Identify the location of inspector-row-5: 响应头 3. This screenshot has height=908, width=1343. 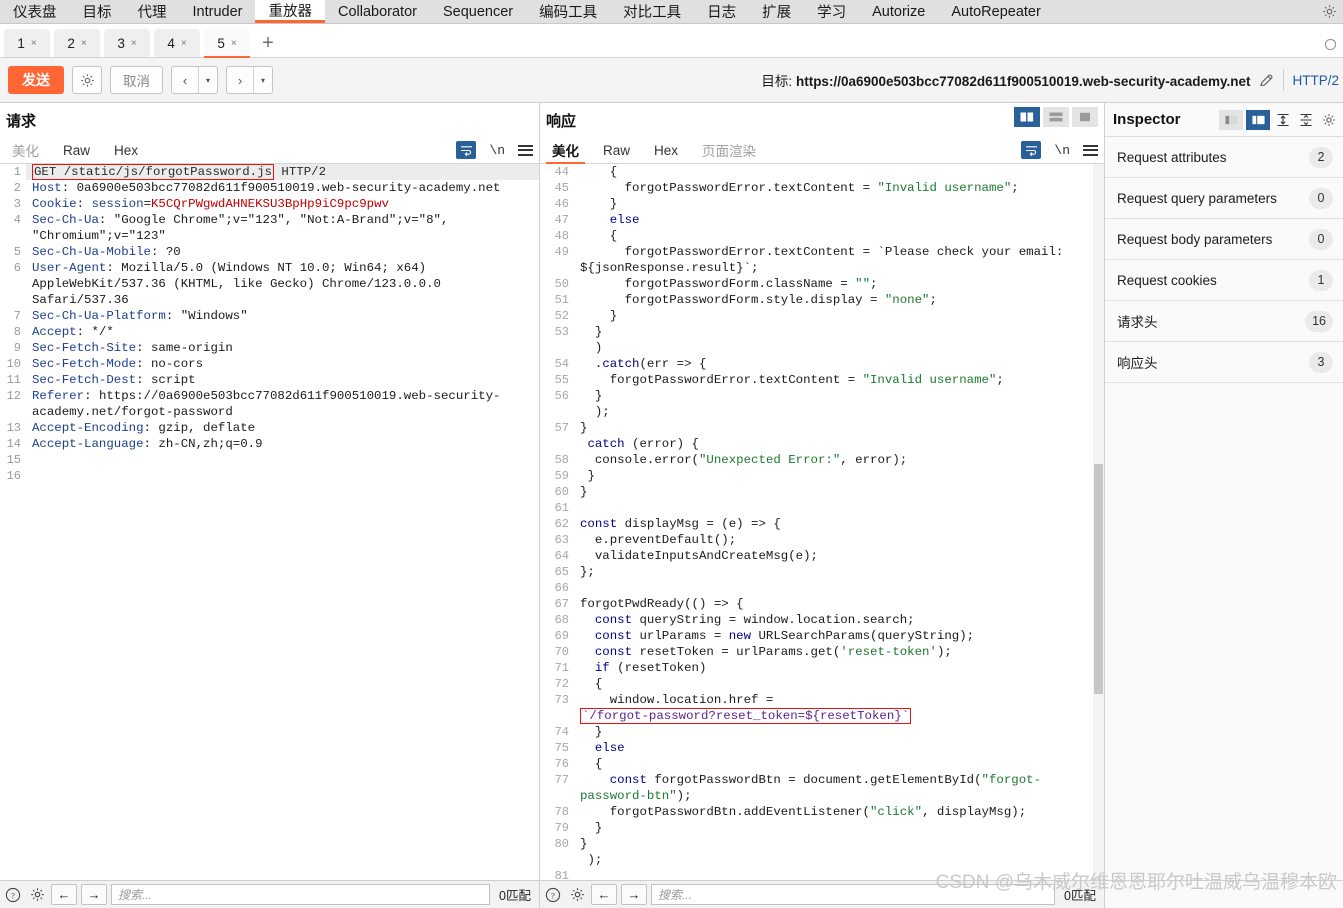
(1224, 362).